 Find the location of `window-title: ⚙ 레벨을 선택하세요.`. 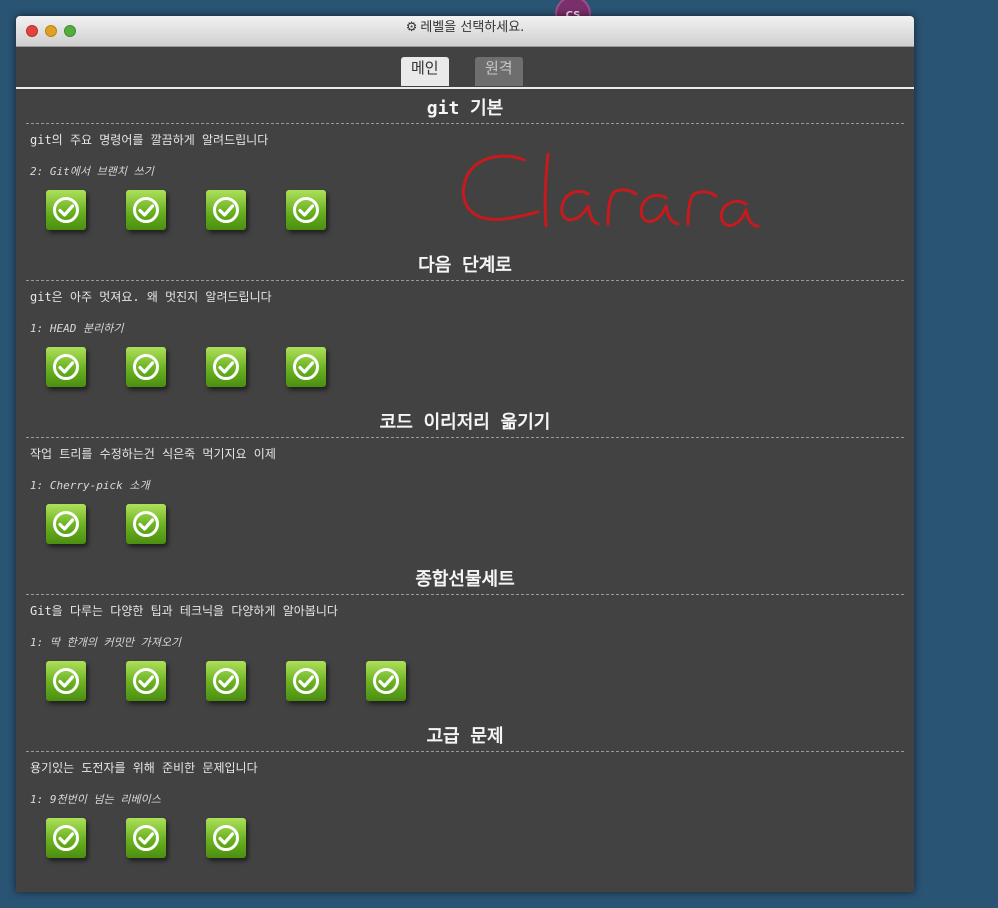

window-title: ⚙ 레벨을 선택하세요. is located at coordinates (465, 25).